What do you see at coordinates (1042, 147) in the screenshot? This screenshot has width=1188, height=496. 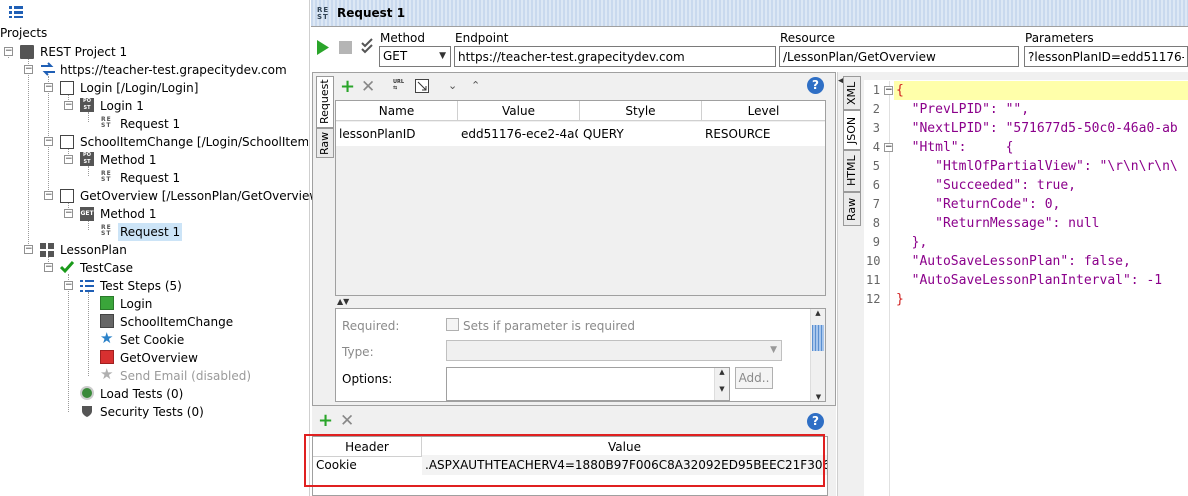 I see `json-line: "Html": {` at bounding box center [1042, 147].